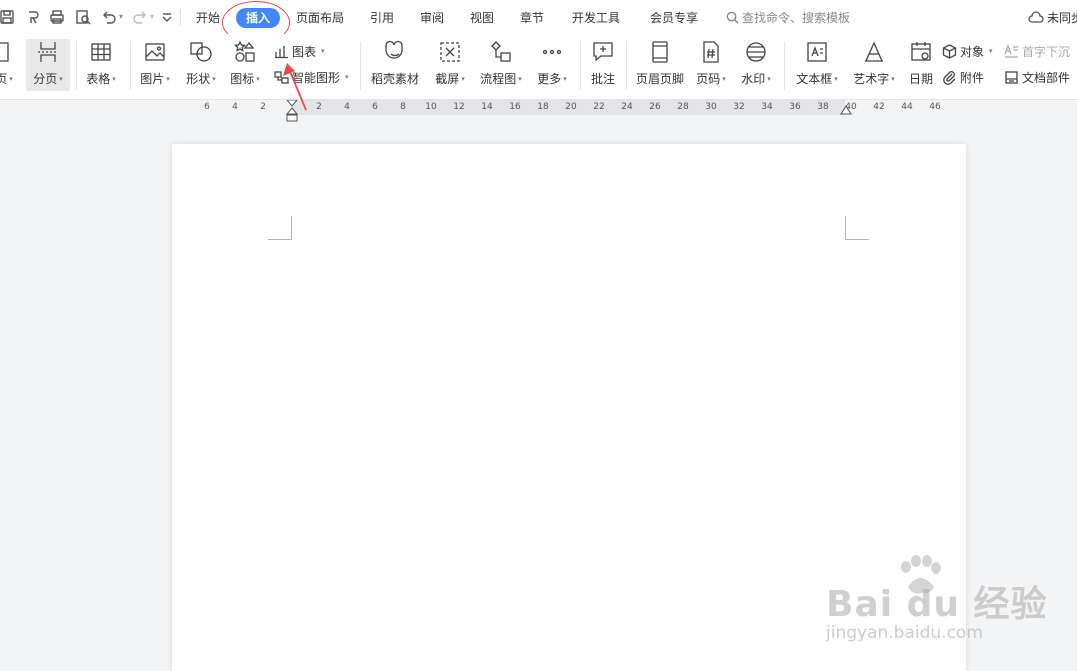 This screenshot has height=671, width=1077. Describe the element at coordinates (732, 17) in the screenshot. I see `search-icon` at that location.